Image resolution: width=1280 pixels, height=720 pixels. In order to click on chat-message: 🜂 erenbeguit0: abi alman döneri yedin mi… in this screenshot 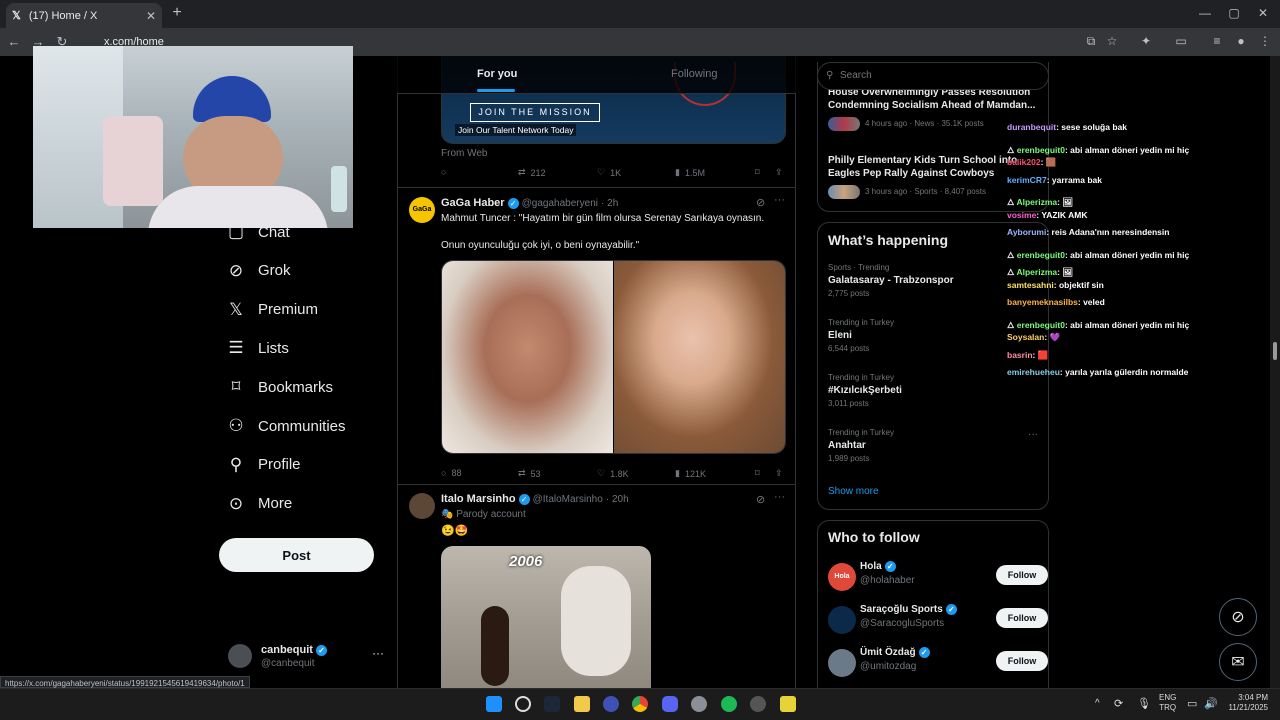, I will do `click(1098, 254)`.